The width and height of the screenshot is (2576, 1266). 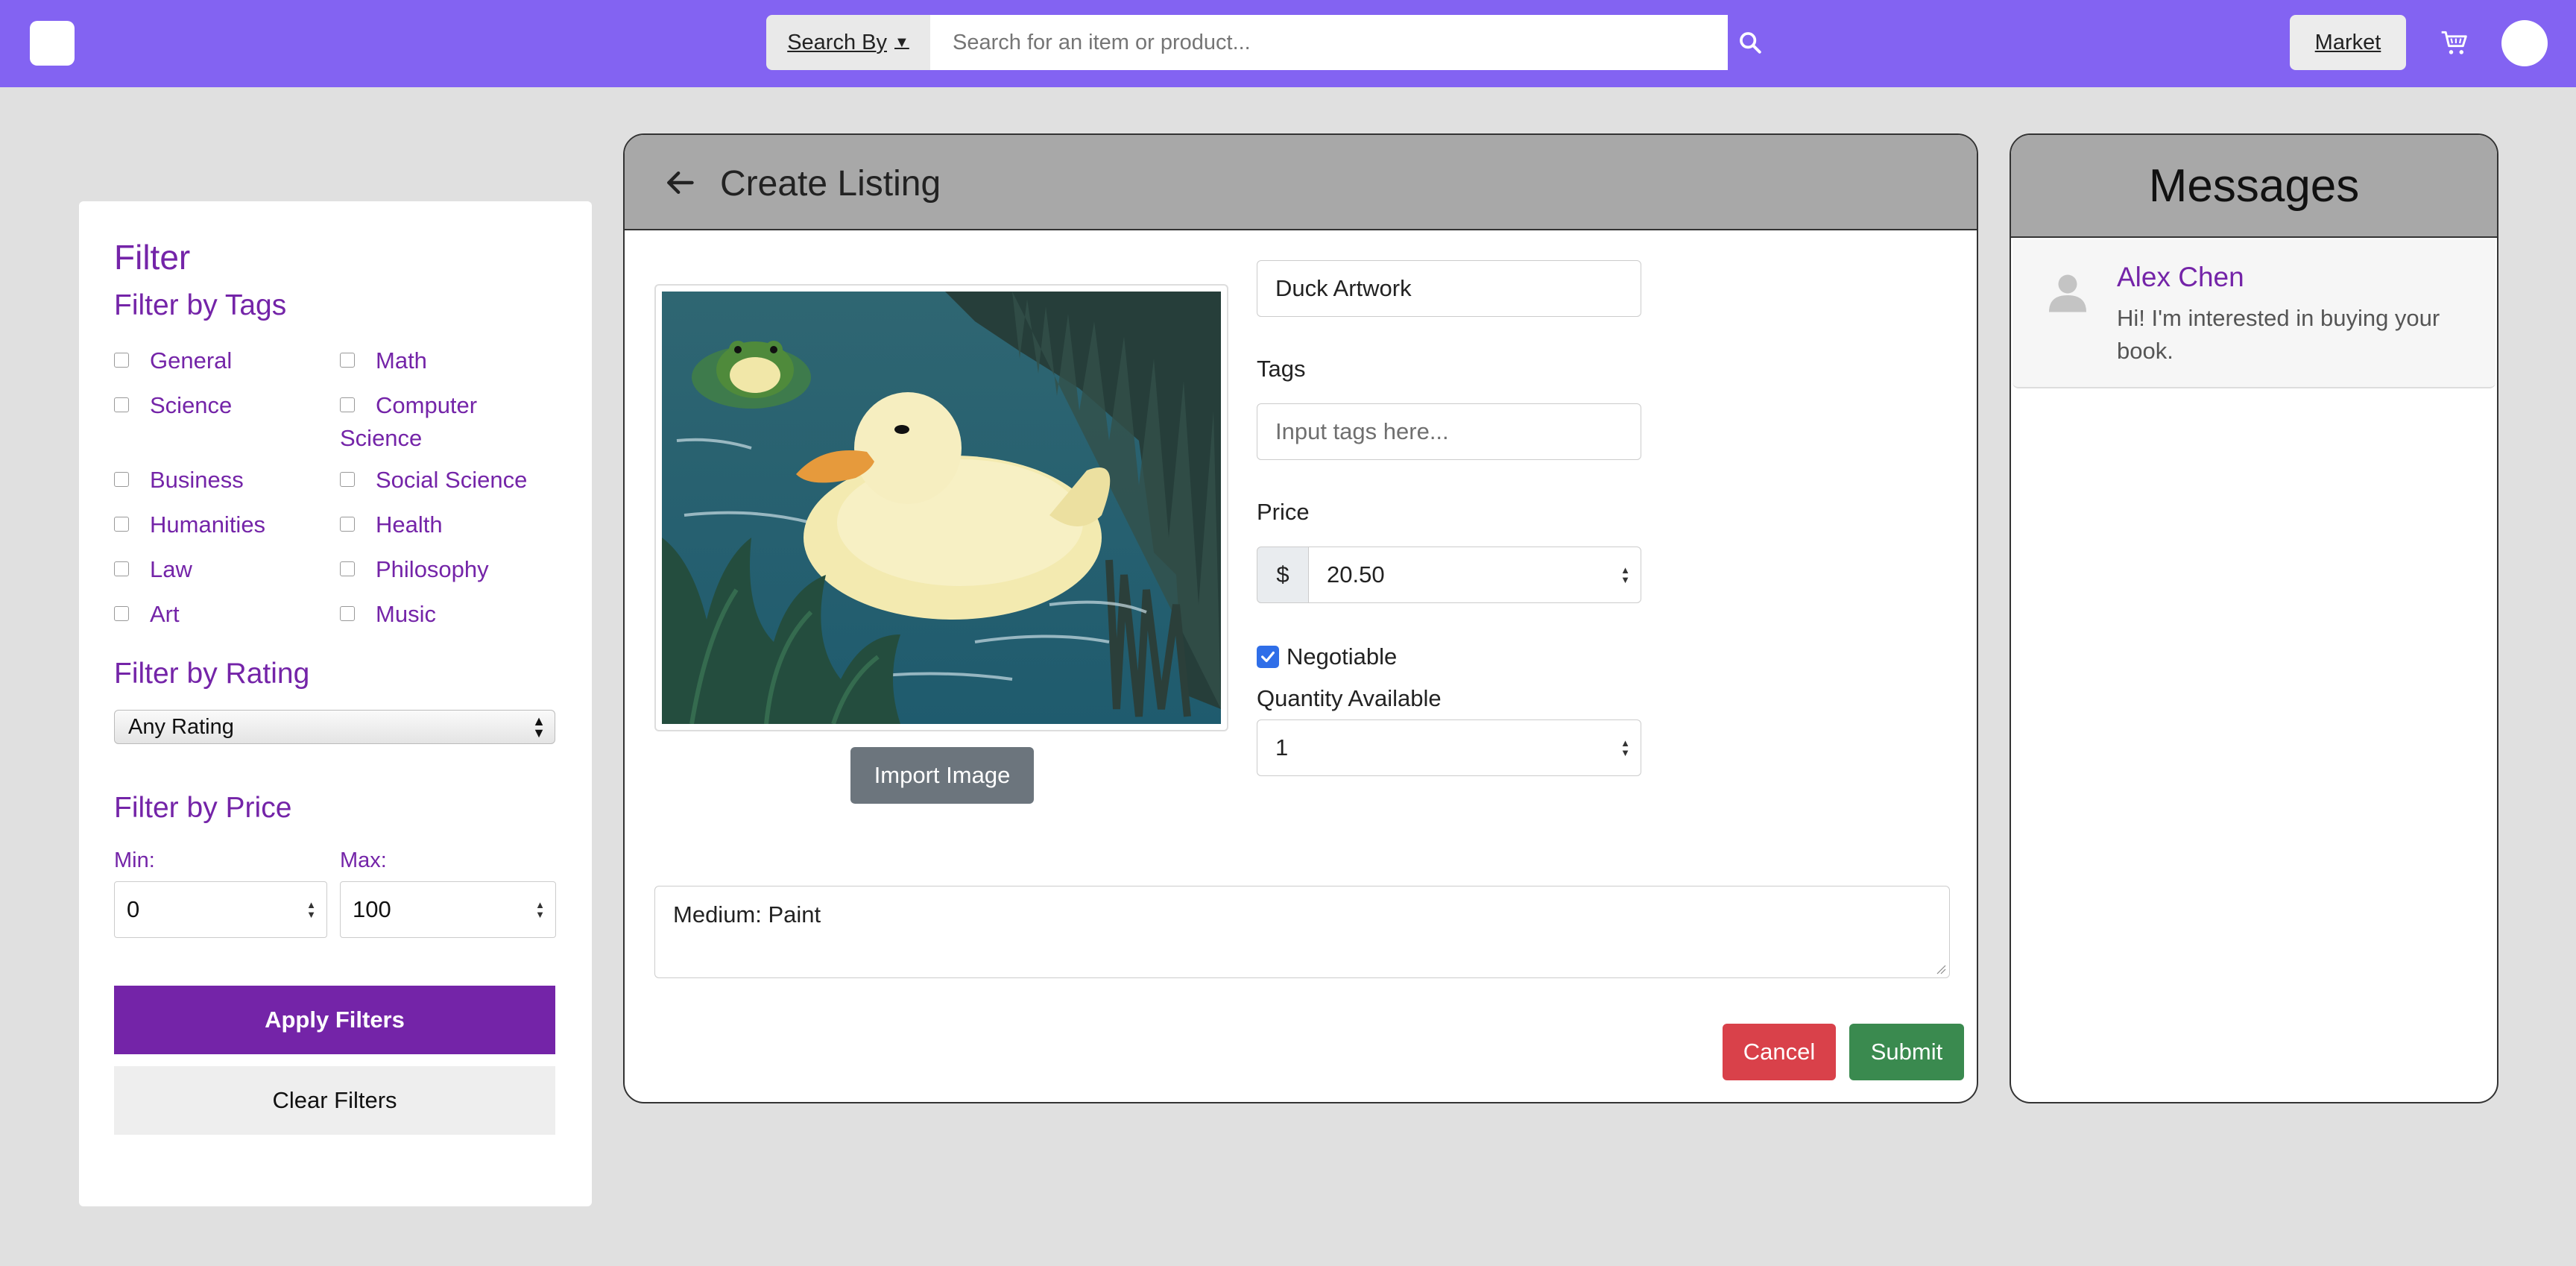 What do you see at coordinates (1283, 512) in the screenshot?
I see `price-label: Price` at bounding box center [1283, 512].